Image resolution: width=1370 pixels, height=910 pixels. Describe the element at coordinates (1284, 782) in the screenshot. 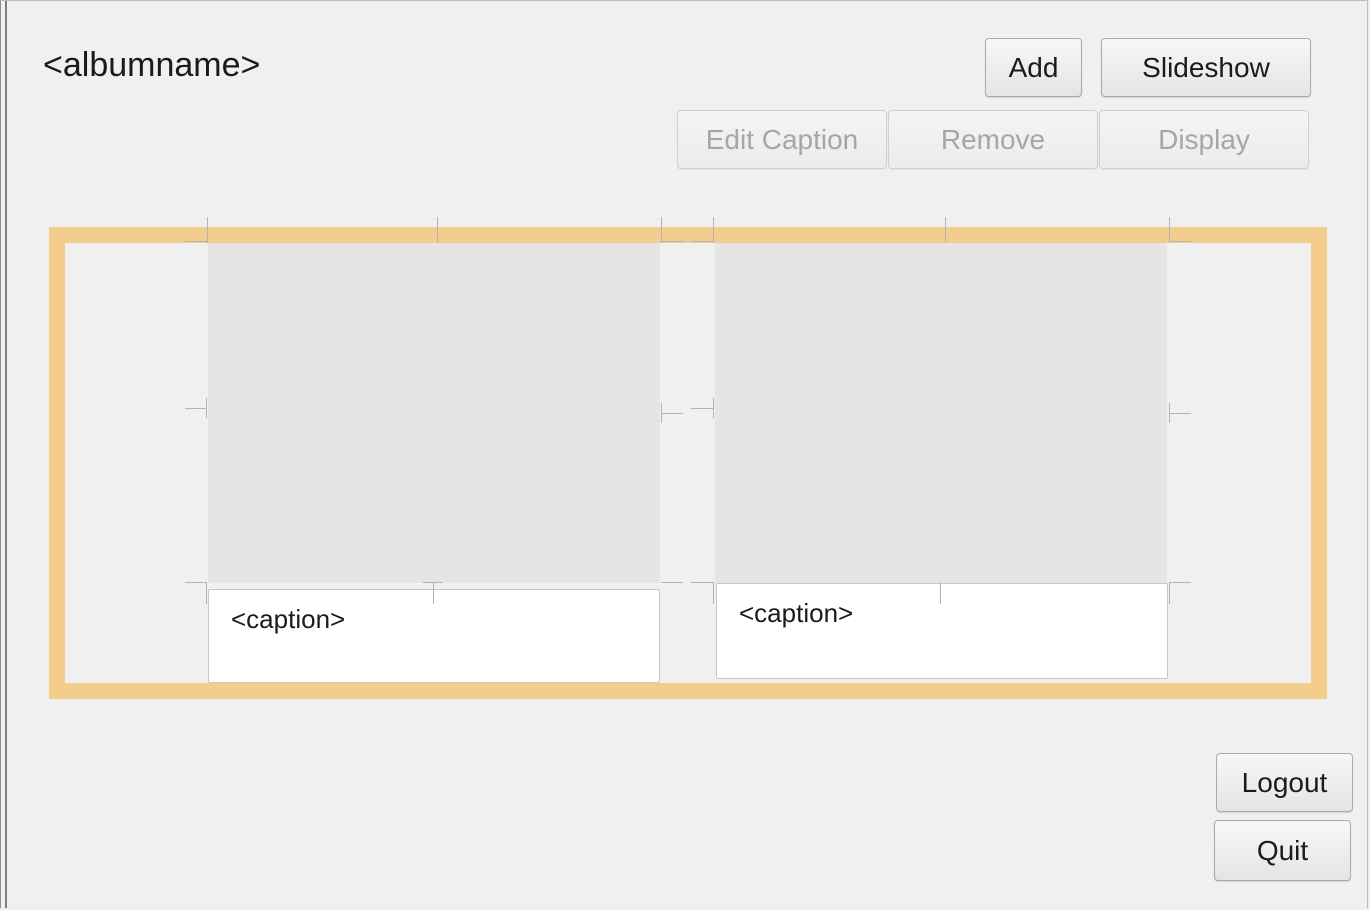

I see `logout-button: Logout` at that location.